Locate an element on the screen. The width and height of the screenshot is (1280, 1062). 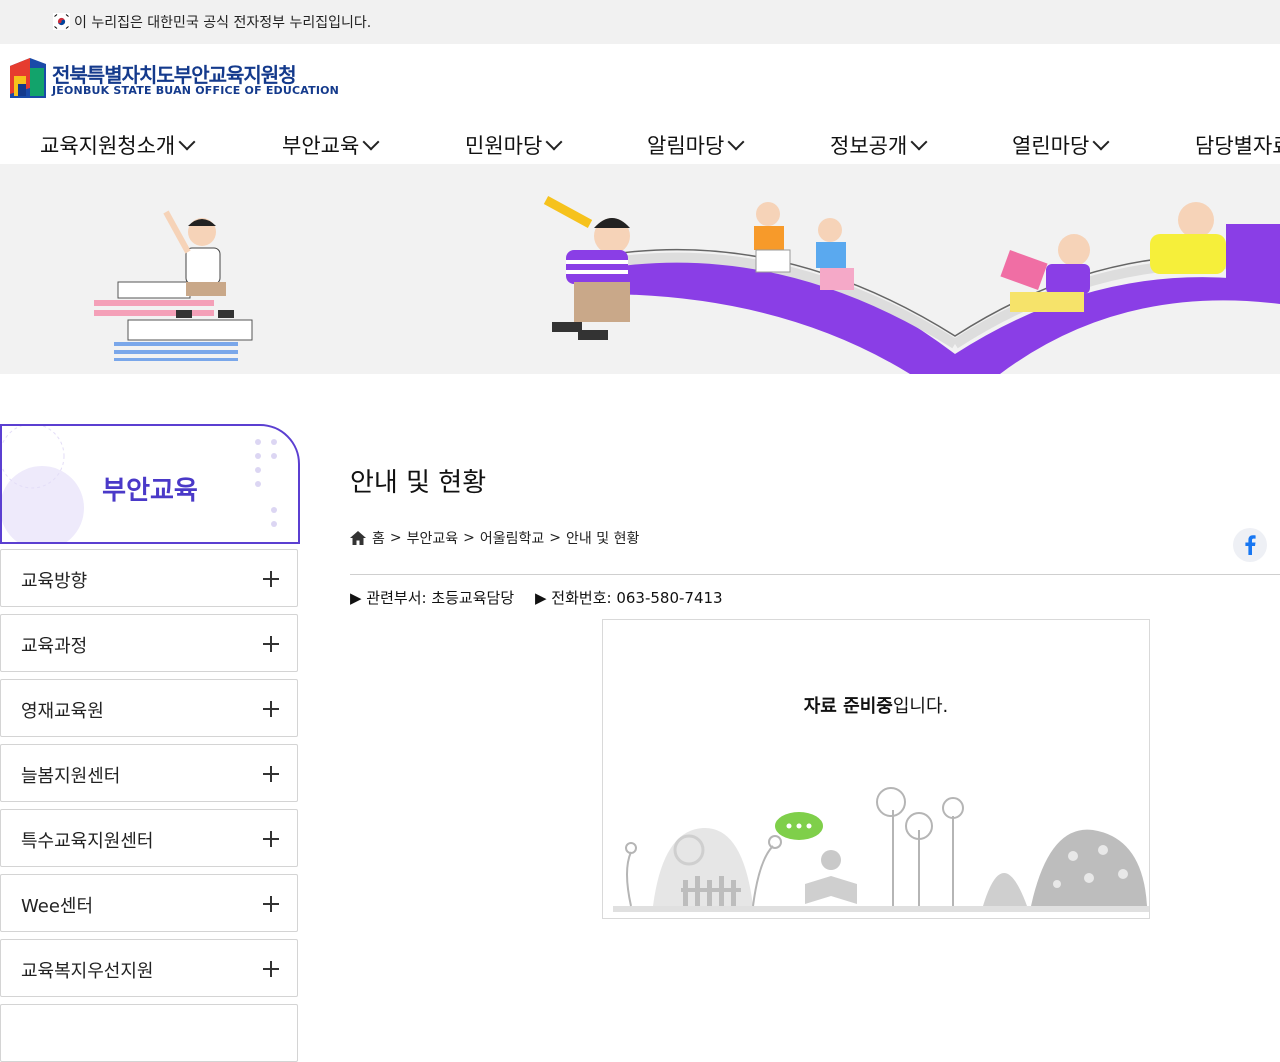
gnb-item-buan-edu: 부안교육 is located at coordinates (331, 145).